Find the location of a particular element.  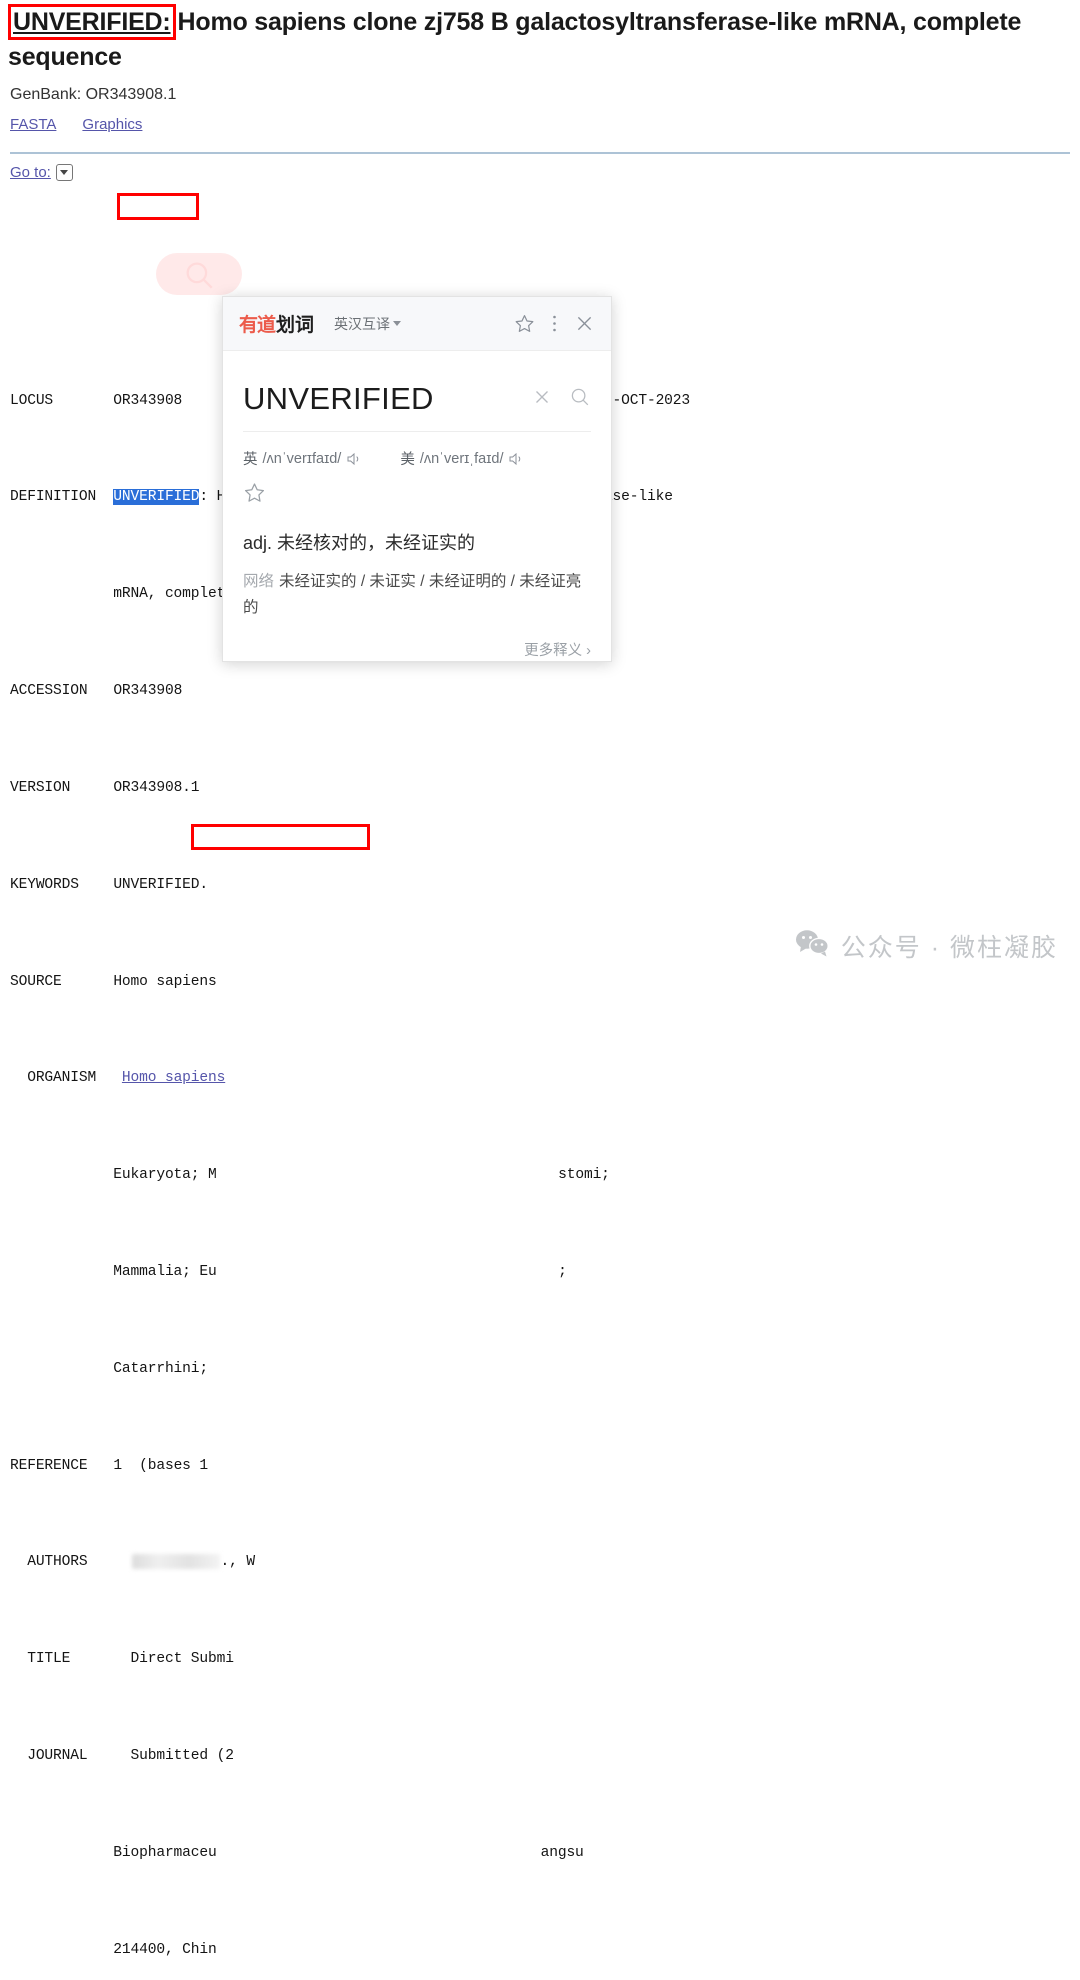

goto-control: Go to: is located at coordinates (541, 172).